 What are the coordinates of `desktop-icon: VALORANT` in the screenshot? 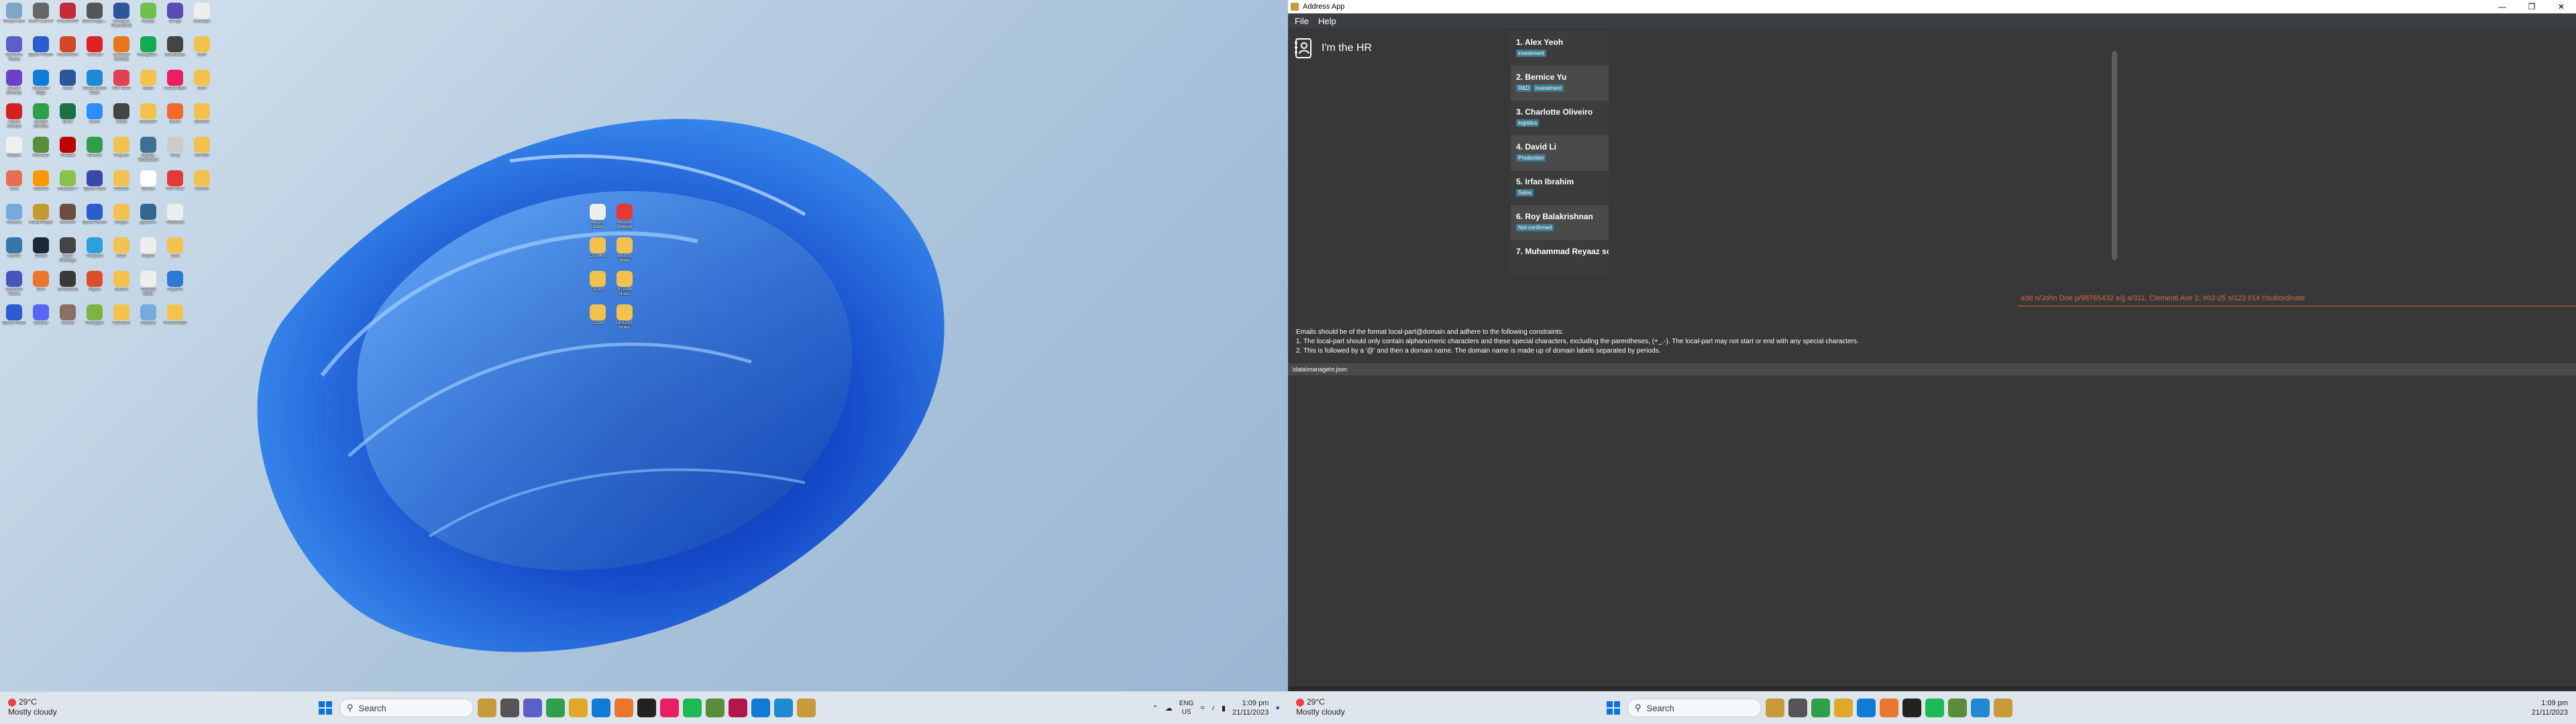 It's located at (67, 17).